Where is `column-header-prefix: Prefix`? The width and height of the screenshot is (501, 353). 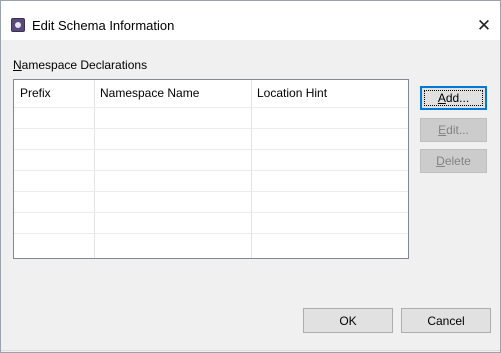
column-header-prefix: Prefix is located at coordinates (54, 93).